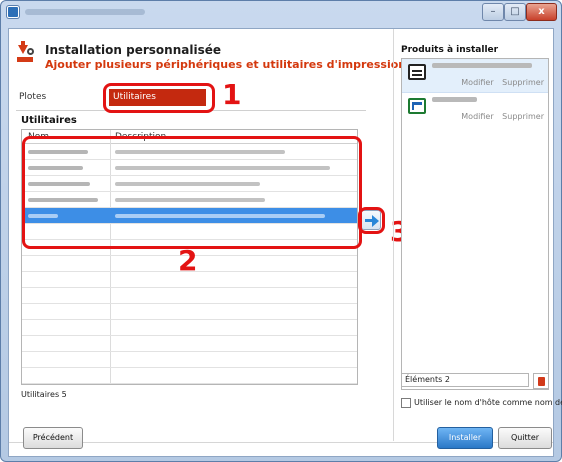 The width and height of the screenshot is (562, 462). I want to click on products-title: Produits à installer, so click(450, 50).